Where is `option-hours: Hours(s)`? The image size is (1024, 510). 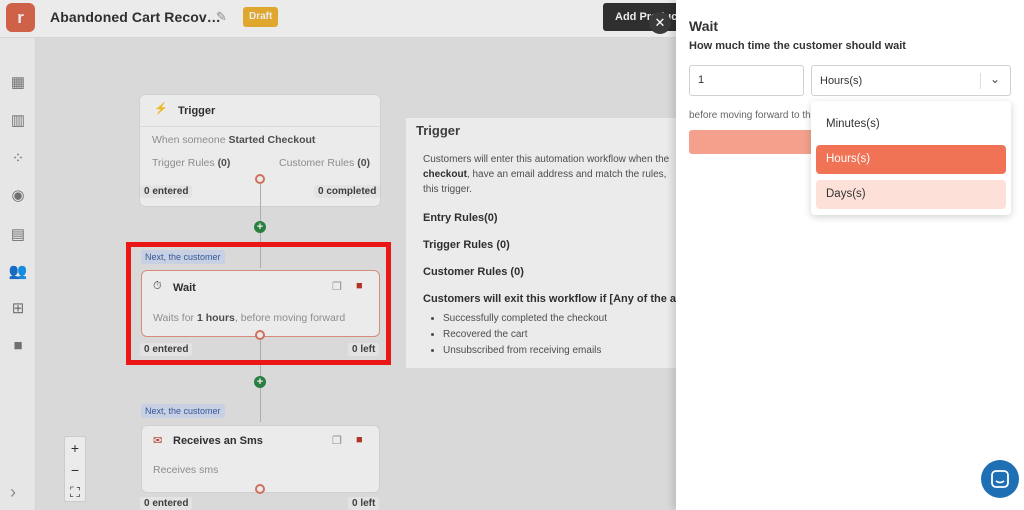
option-hours: Hours(s) is located at coordinates (911, 159).